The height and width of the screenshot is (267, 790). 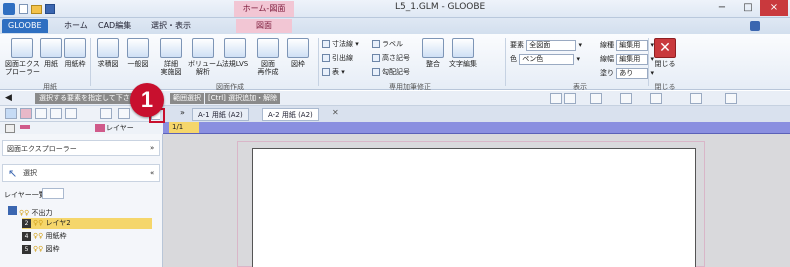 What do you see at coordinates (665, 64) in the screenshot?
I see `close-drawing-label: 閉じる` at bounding box center [665, 64].